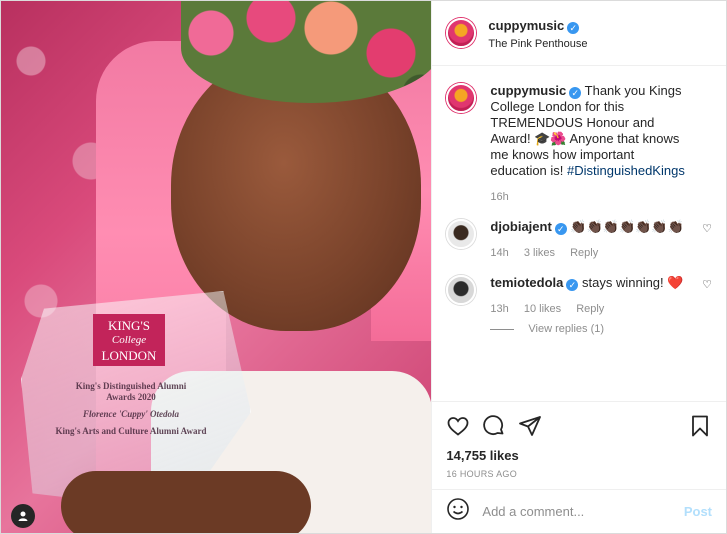 The width and height of the screenshot is (727, 534). I want to click on view-replies-label: View replies (1), so click(566, 329).